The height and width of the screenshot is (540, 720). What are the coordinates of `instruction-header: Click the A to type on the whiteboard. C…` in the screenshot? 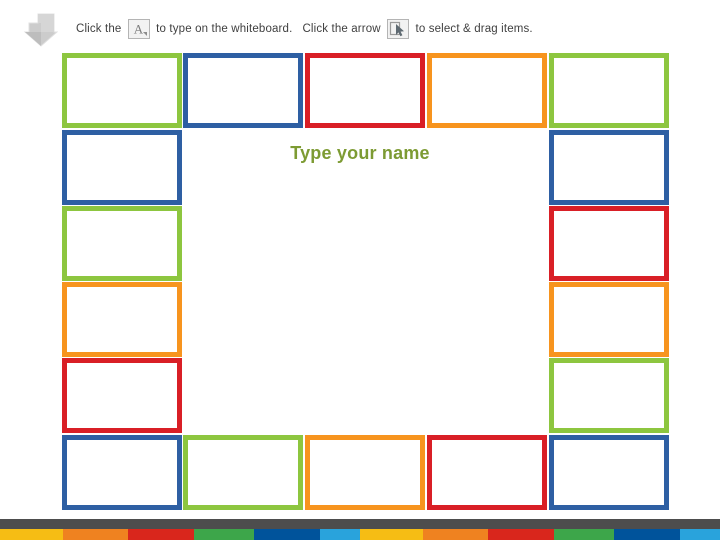 It's located at (360, 25).